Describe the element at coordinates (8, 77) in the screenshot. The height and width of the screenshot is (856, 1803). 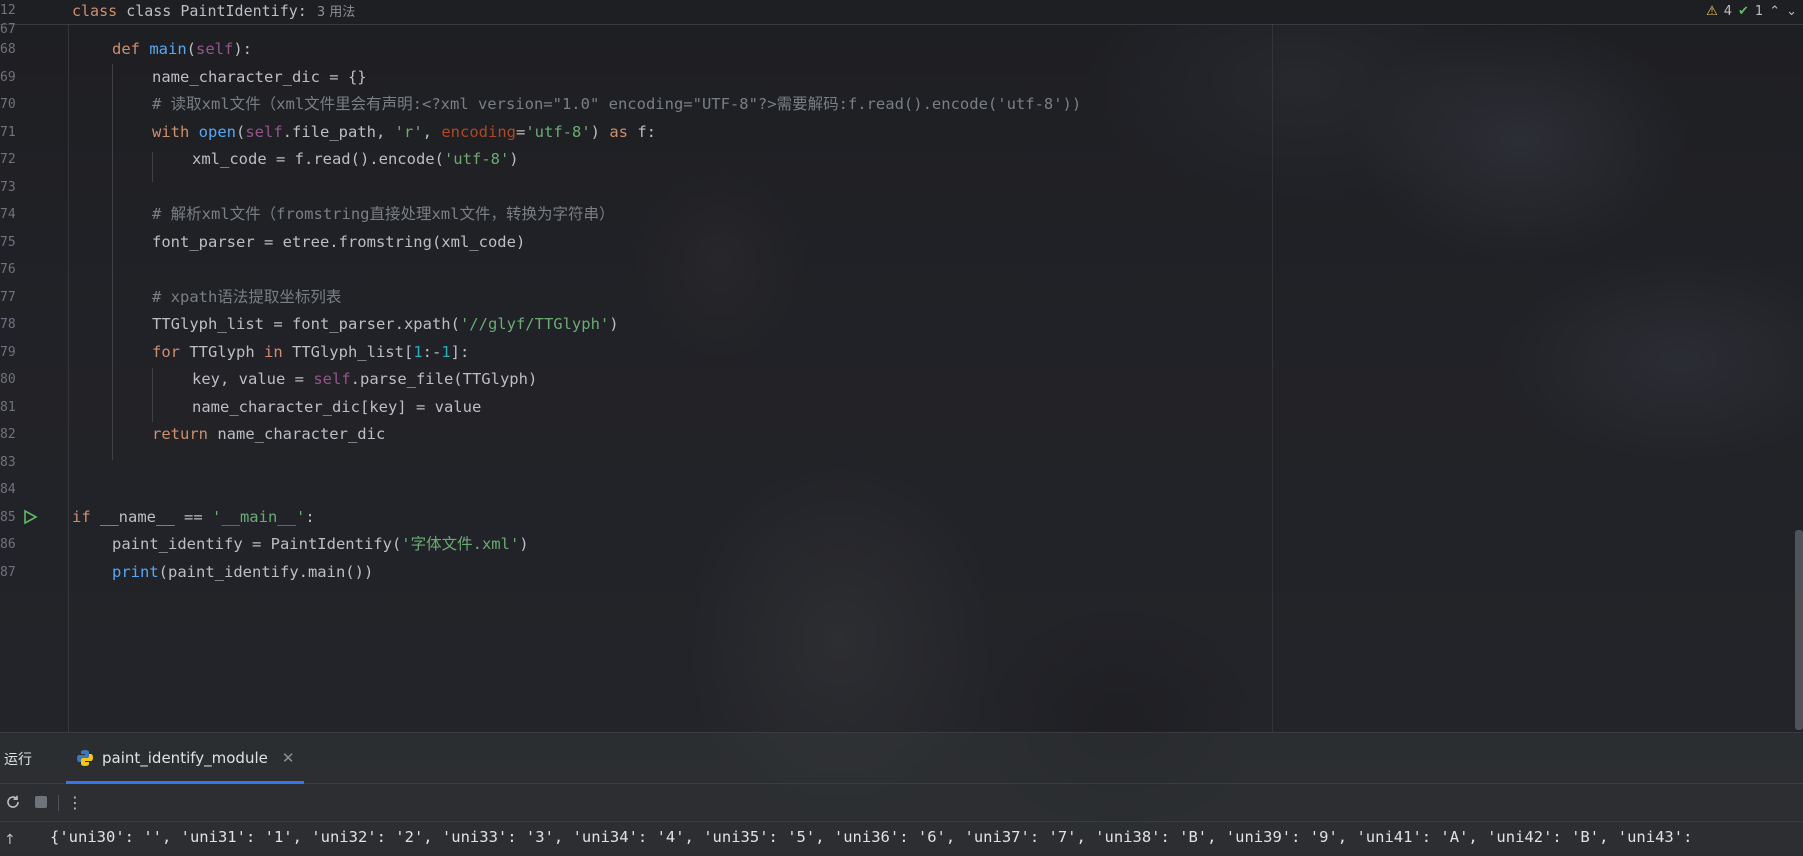
I see `line-number: 69` at that location.